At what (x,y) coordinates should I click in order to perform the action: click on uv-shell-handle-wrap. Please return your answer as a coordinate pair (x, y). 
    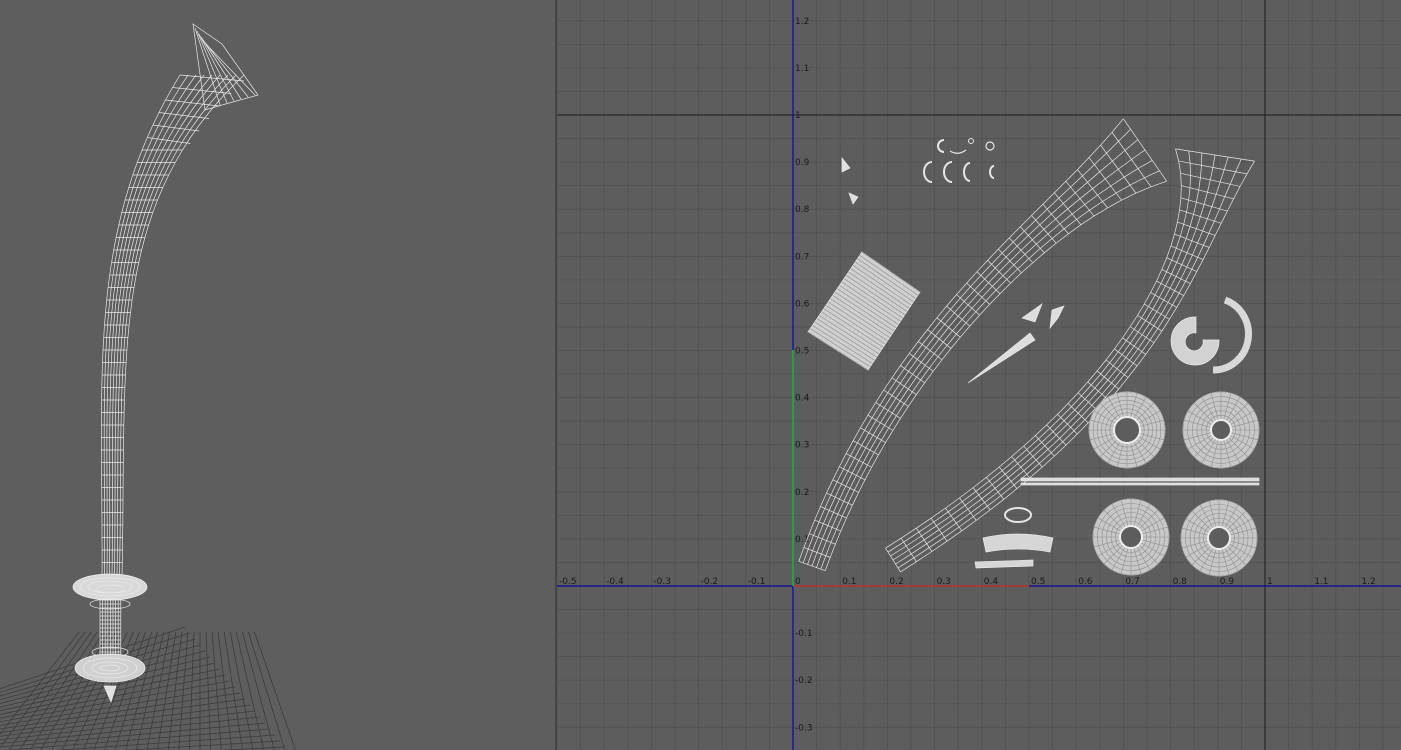
    Looking at the image, I should click on (864, 311).